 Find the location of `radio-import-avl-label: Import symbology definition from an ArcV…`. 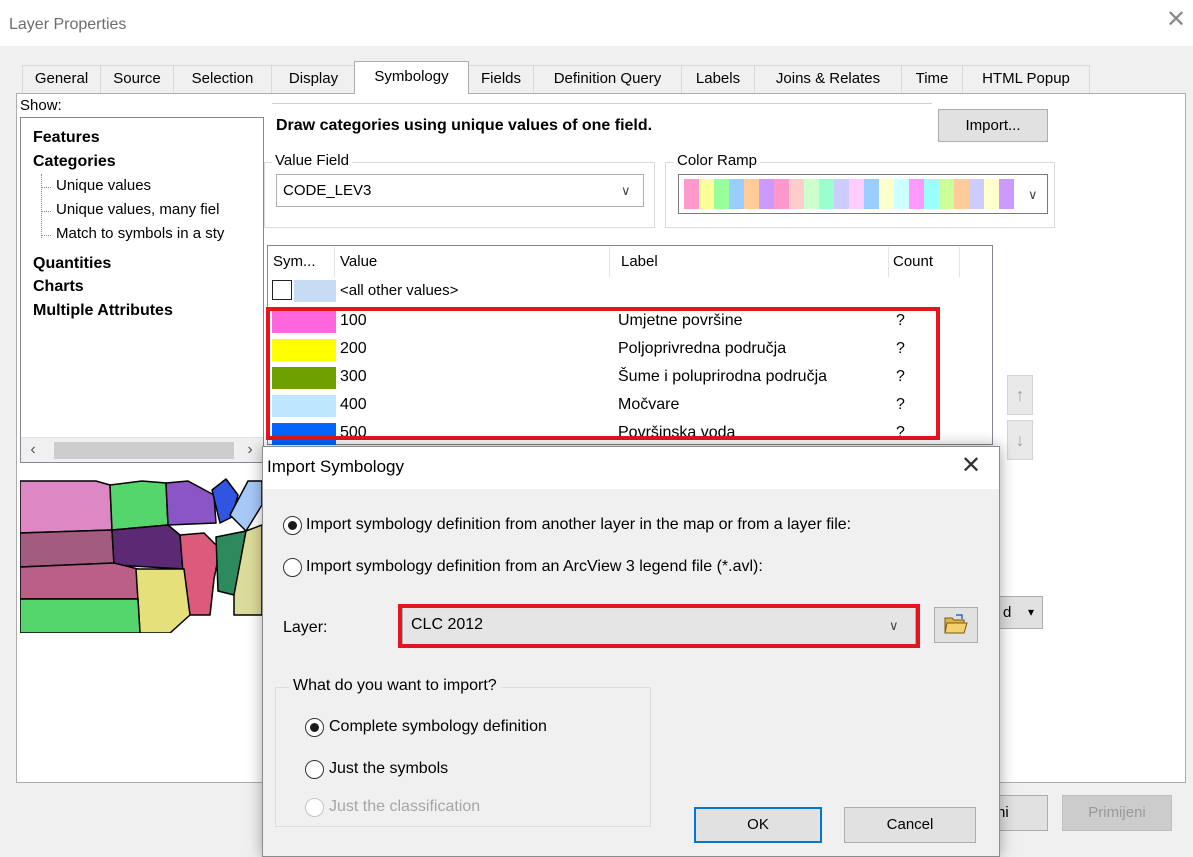

radio-import-avl-label: Import symbology definition from an ArcV… is located at coordinates (534, 567).